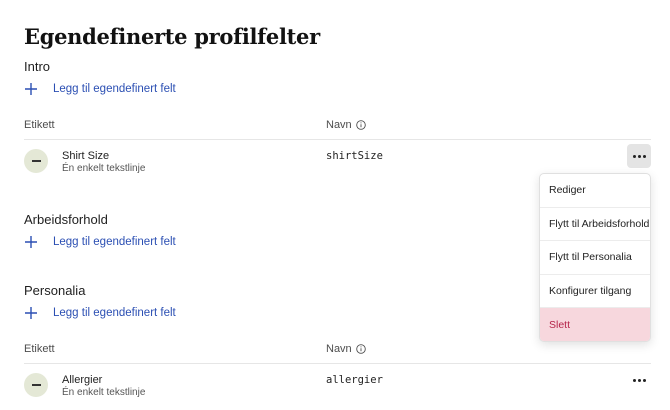 This screenshot has width=670, height=410. I want to click on page-title: Egendefinerte profilfelter, so click(172, 36).